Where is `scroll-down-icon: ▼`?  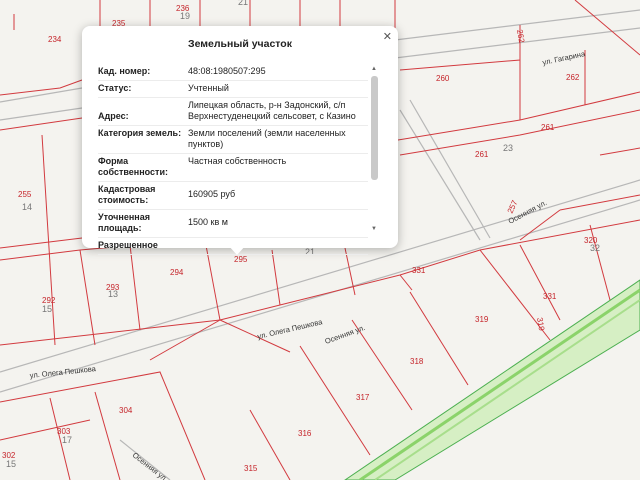
scroll-down-icon: ▼ is located at coordinates (374, 229).